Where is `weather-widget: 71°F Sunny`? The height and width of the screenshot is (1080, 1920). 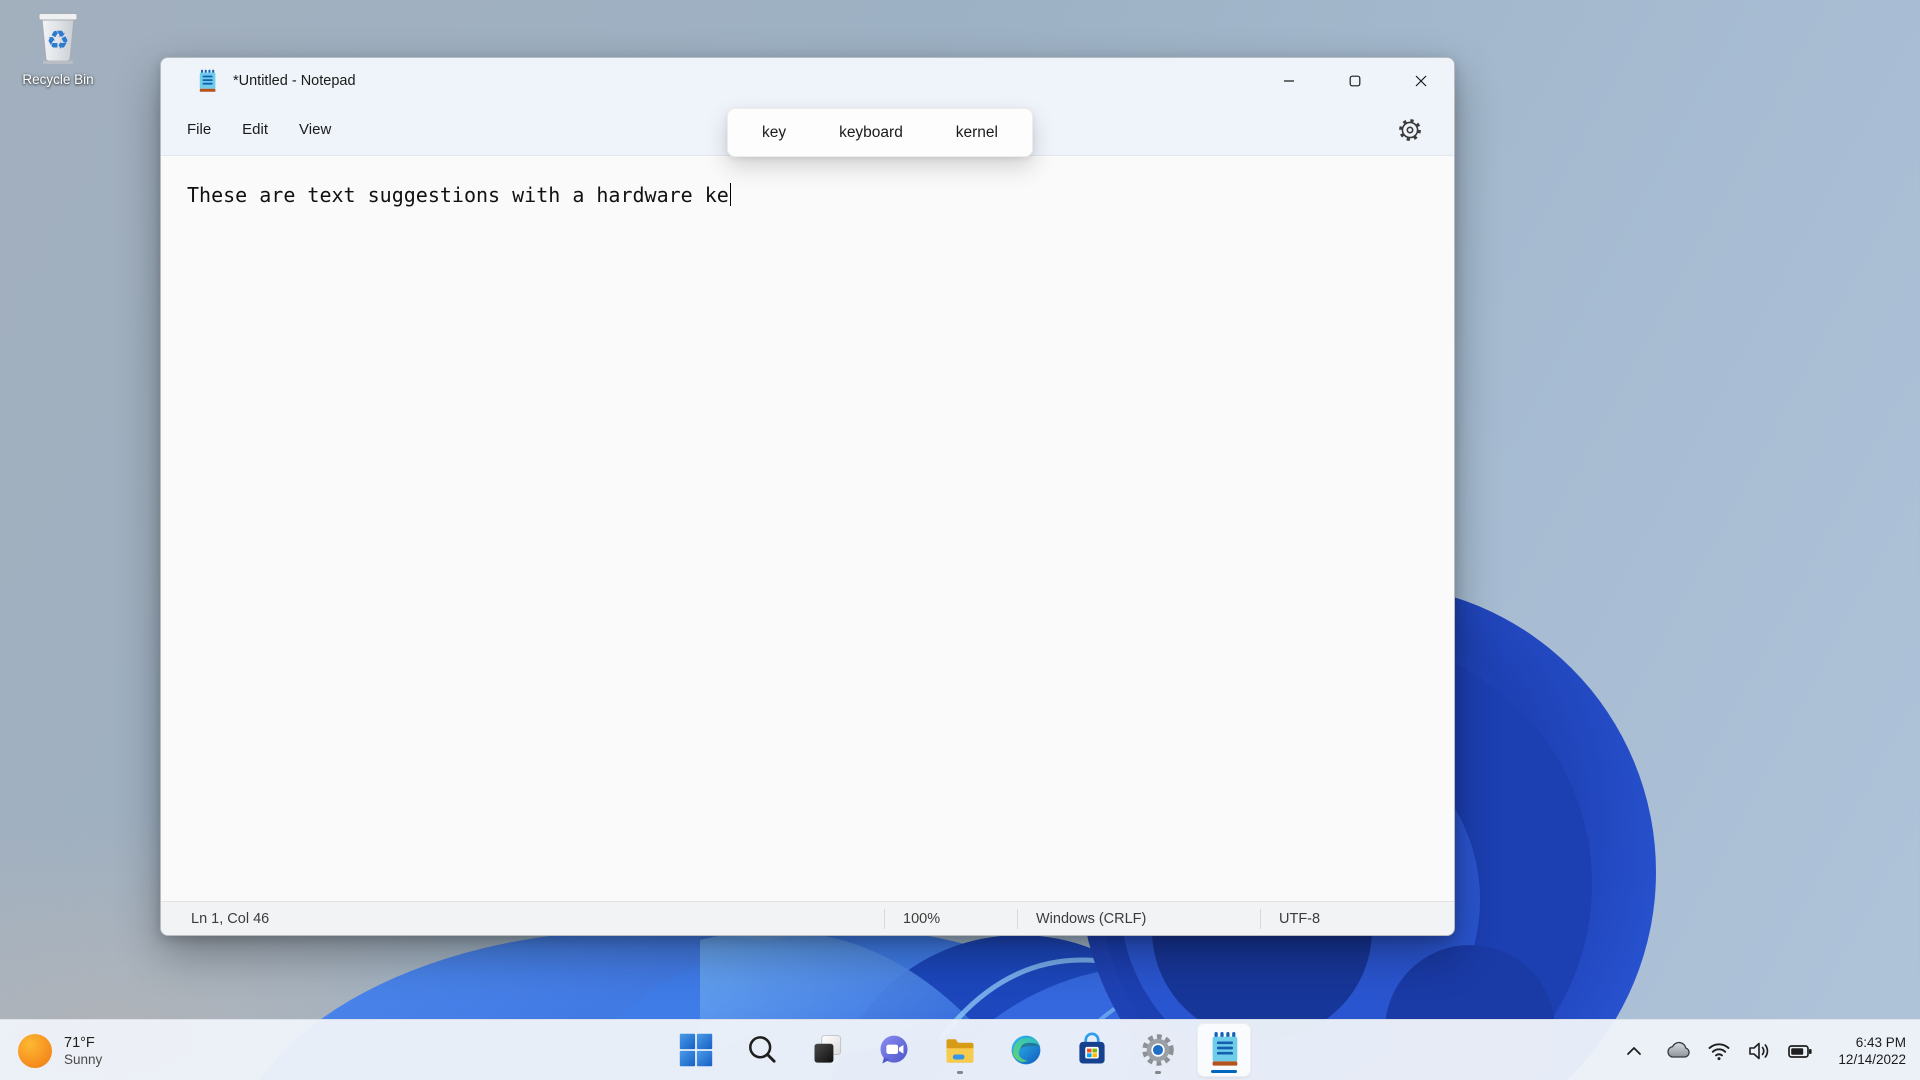 weather-widget: 71°F Sunny is located at coordinates (60, 1050).